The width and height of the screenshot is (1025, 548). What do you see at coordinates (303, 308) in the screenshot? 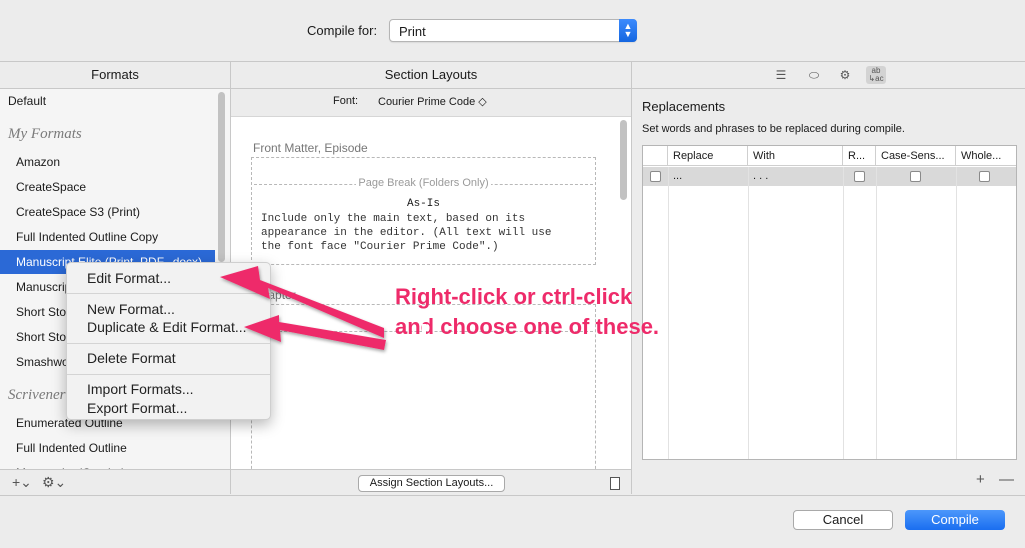
I see `annotation-arrows` at bounding box center [303, 308].